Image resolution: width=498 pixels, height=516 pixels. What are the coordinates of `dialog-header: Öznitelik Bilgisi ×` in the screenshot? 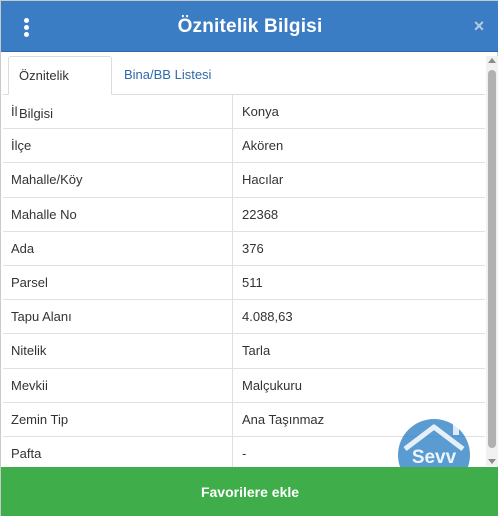 It's located at (249, 26).